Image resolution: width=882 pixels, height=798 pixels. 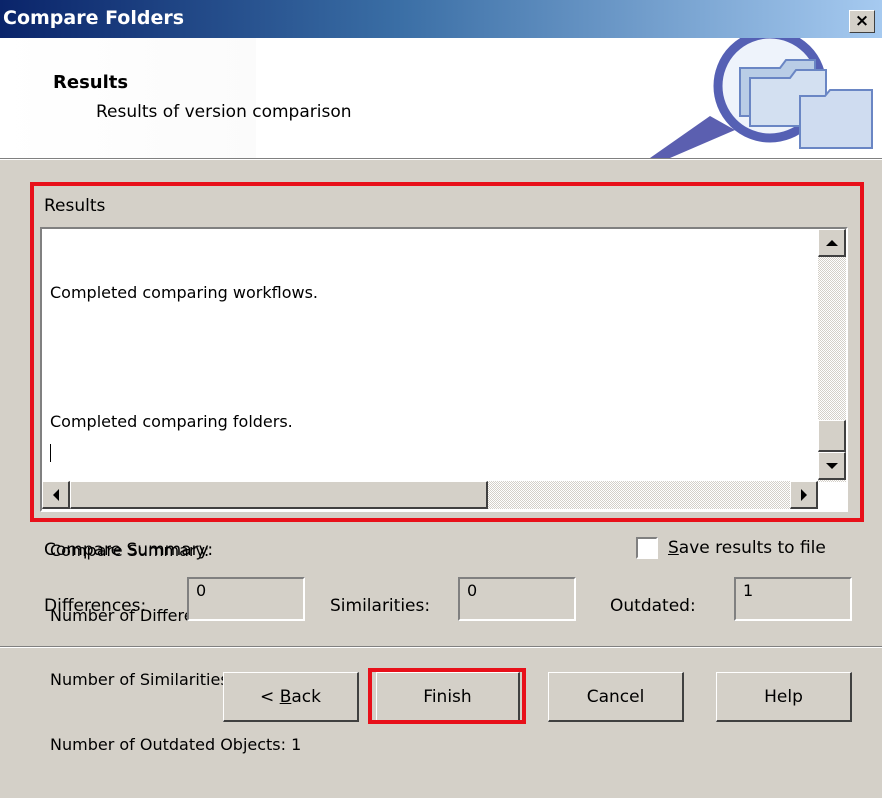 What do you see at coordinates (176, 744) in the screenshot?
I see `results-line: Number of Outdated Objects: 1` at bounding box center [176, 744].